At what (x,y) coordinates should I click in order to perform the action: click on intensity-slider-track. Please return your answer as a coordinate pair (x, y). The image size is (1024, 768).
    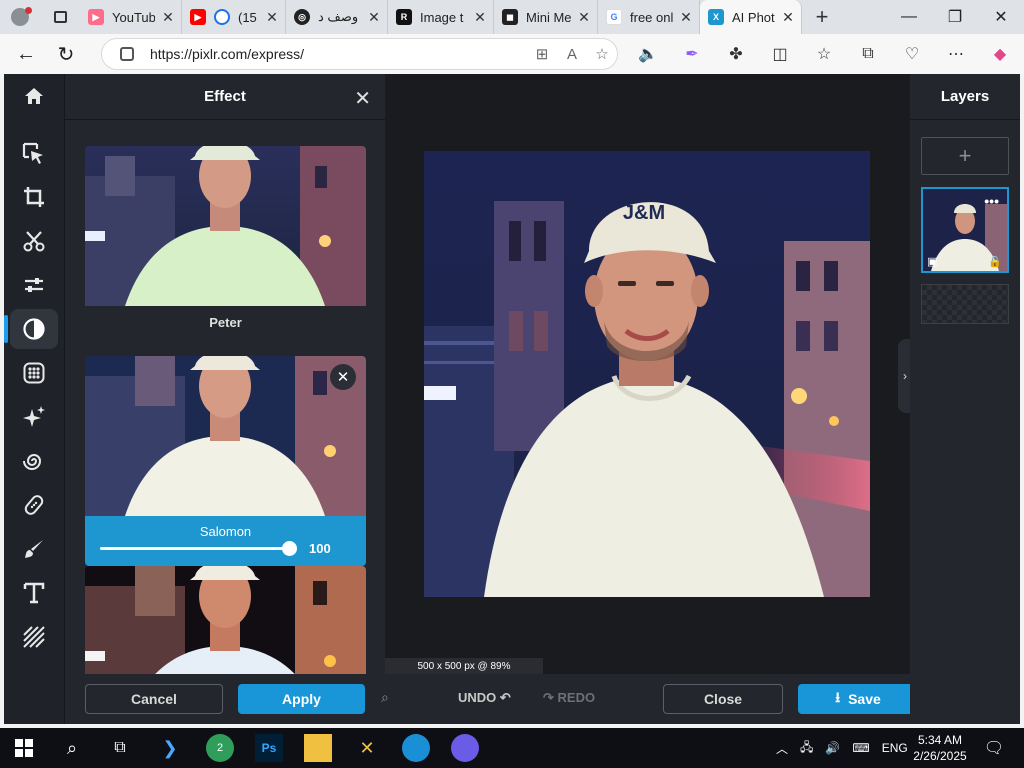
    Looking at the image, I should click on (195, 548).